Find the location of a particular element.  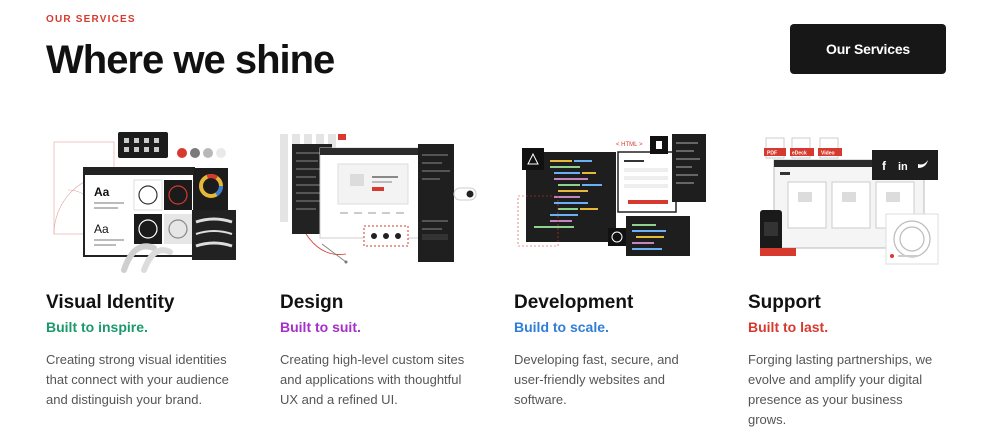

service-tagline: Build to scale. is located at coordinates (561, 327).